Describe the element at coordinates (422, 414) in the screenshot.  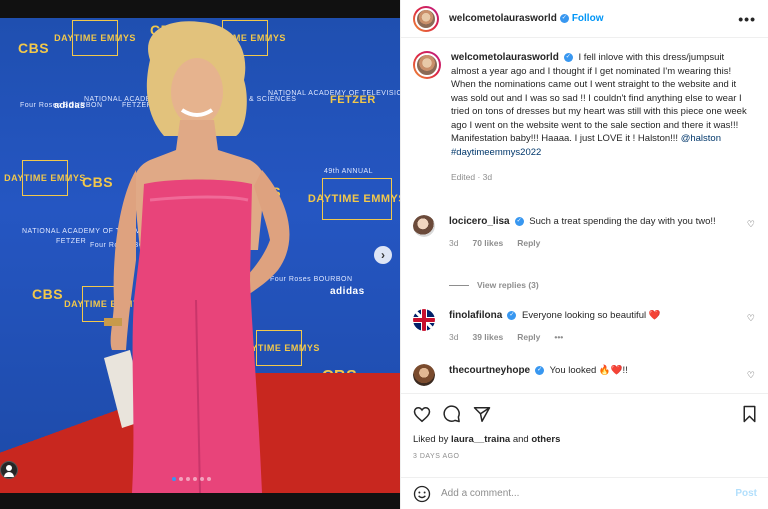
I see `like-heart-icon` at that location.